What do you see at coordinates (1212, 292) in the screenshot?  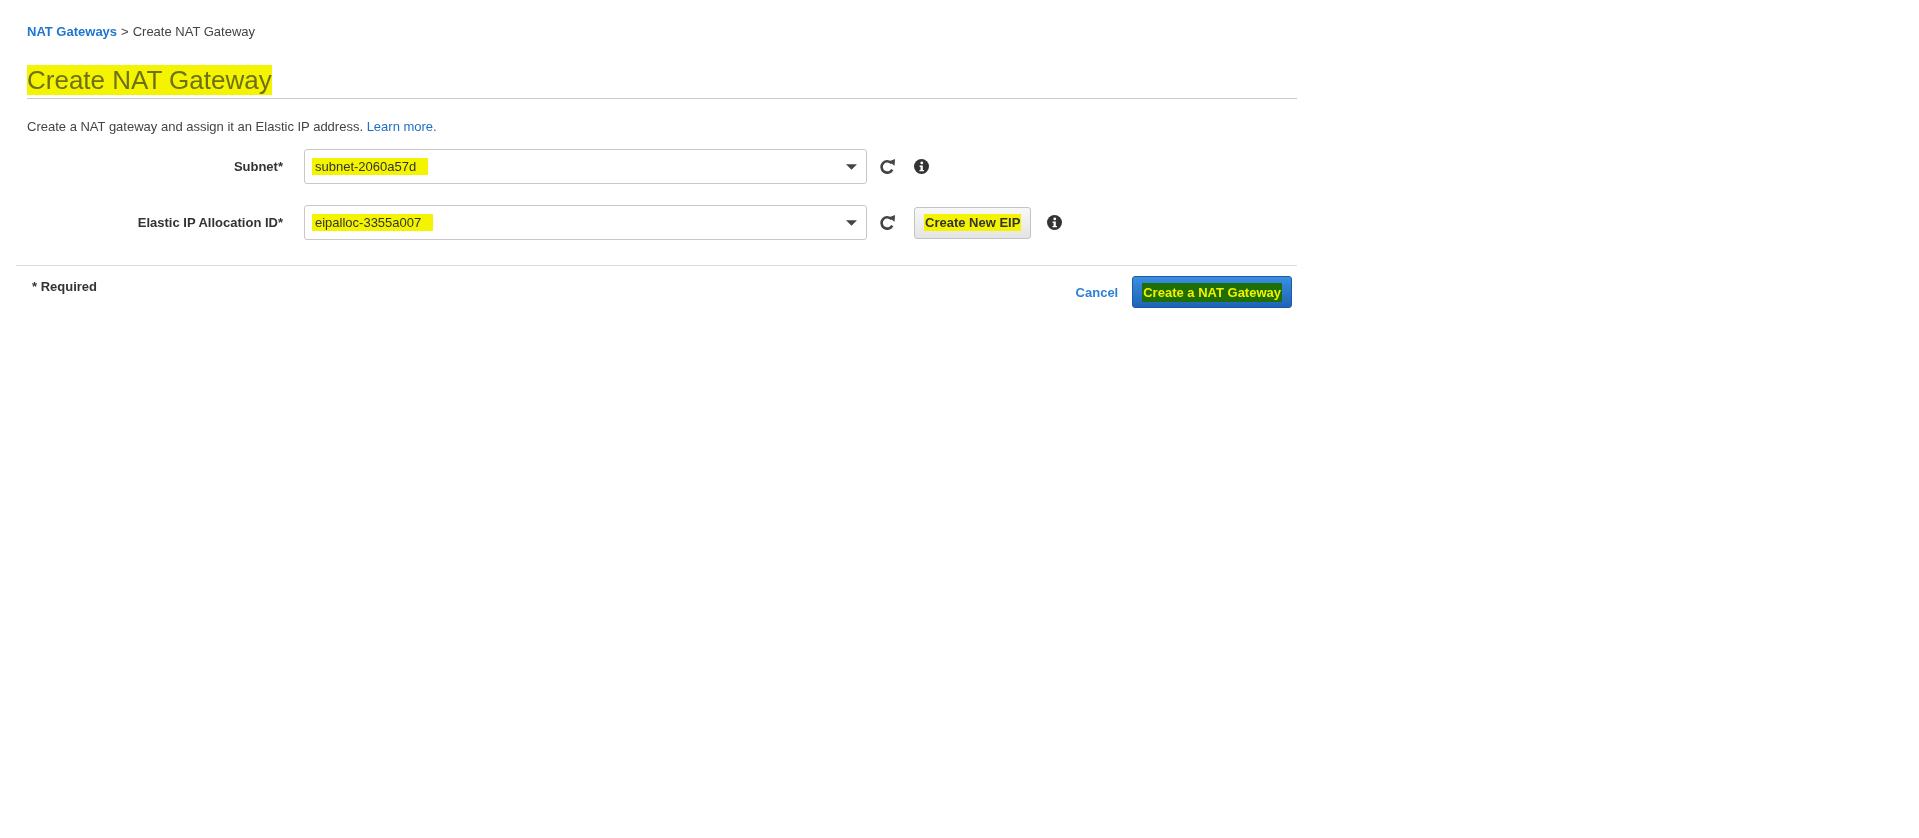 I see `create-nat-gateway-button: Create a NAT Gateway` at bounding box center [1212, 292].